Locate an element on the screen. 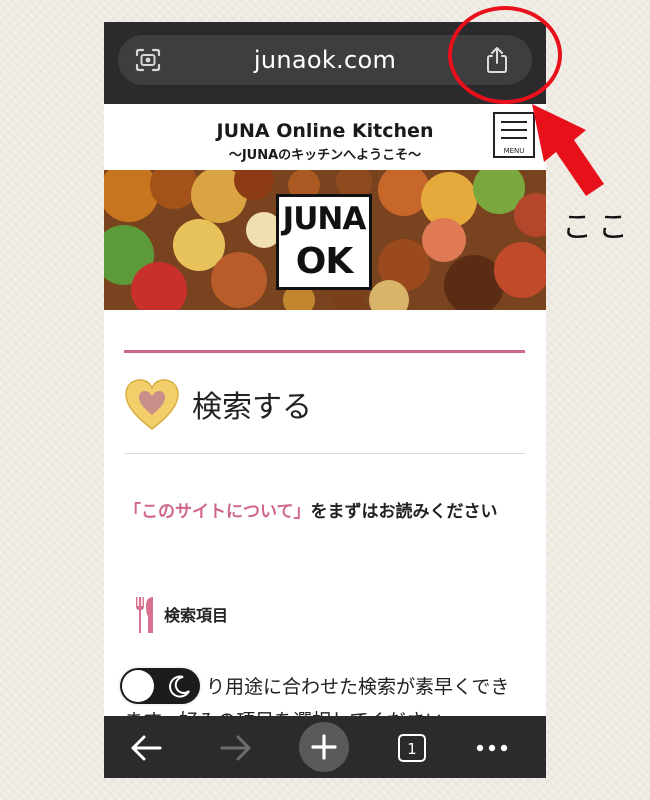 The width and height of the screenshot is (650, 800). body-text-line-1: り用途に合わせた検索が素早くでき is located at coordinates (358, 687).